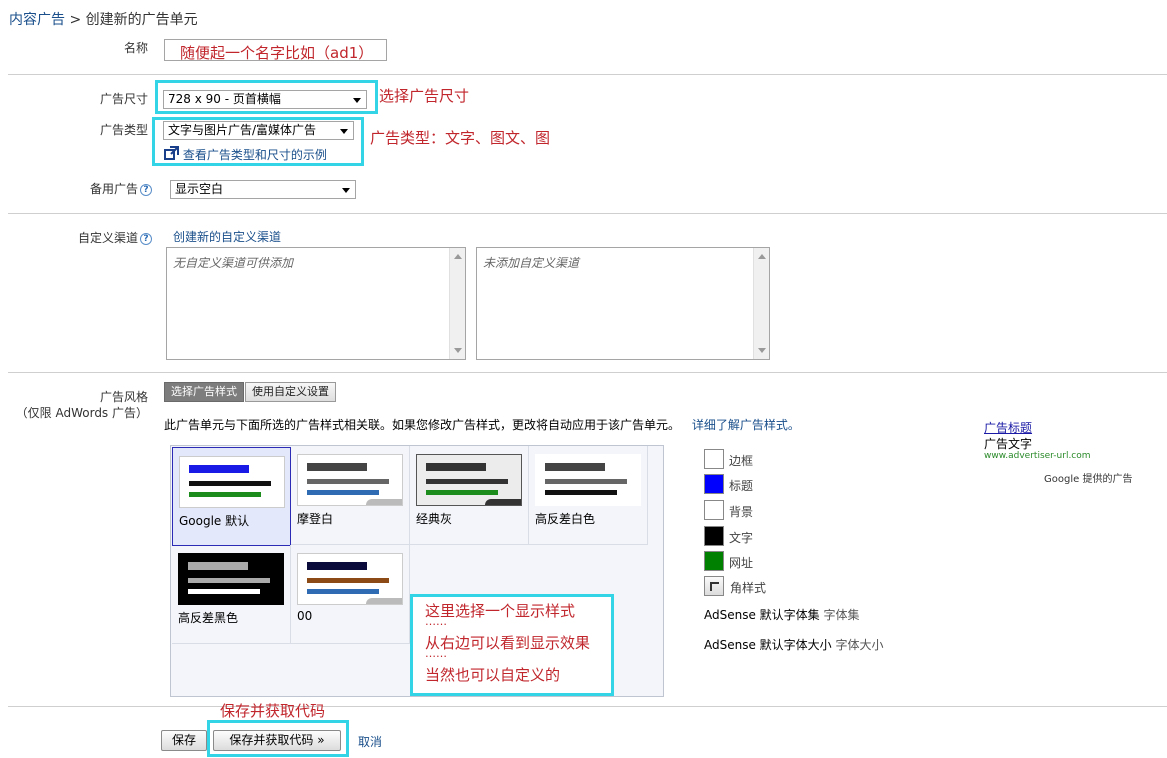 The image size is (1167, 758). Describe the element at coordinates (741, 486) in the screenshot. I see `title-color-label: 标题` at that location.